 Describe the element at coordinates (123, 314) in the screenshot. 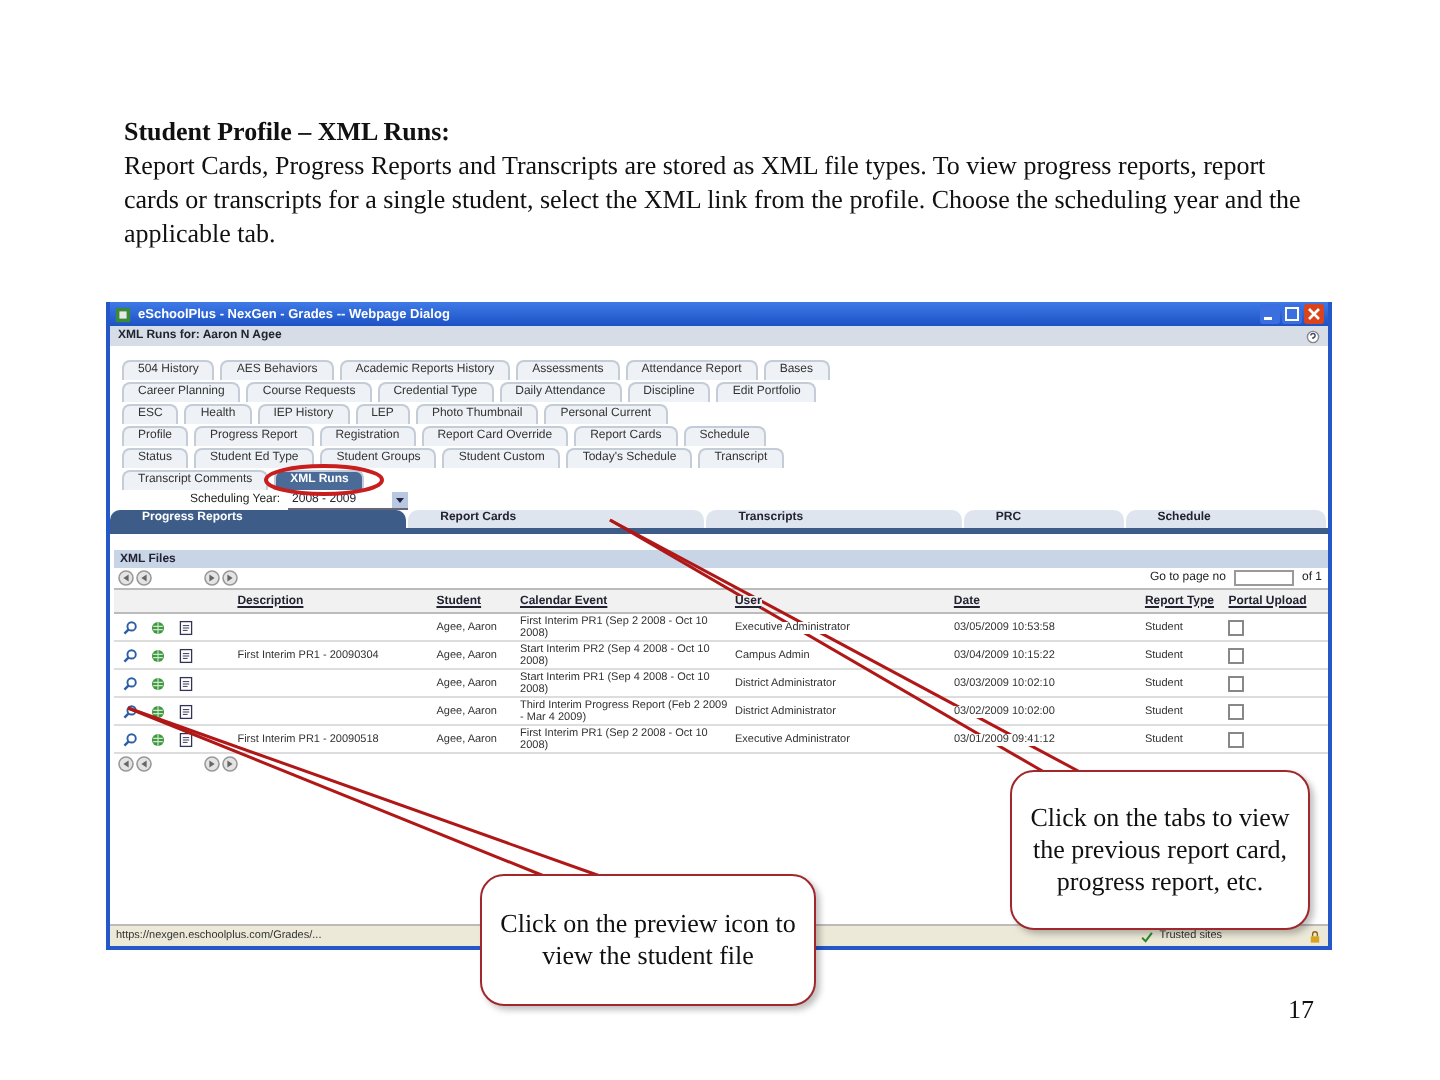

I see `app-icon` at that location.